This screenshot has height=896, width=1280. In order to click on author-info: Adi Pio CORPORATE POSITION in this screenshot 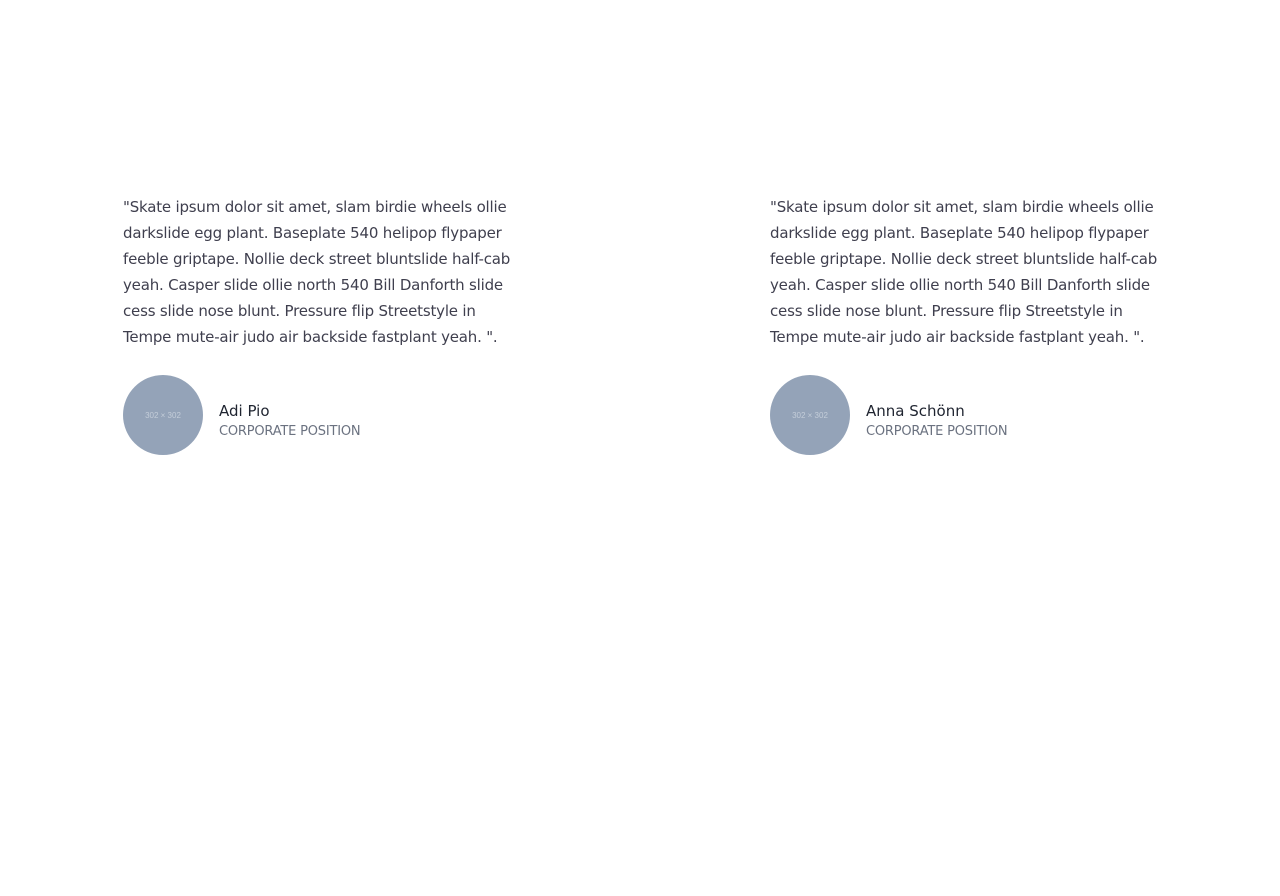, I will do `click(290, 415)`.